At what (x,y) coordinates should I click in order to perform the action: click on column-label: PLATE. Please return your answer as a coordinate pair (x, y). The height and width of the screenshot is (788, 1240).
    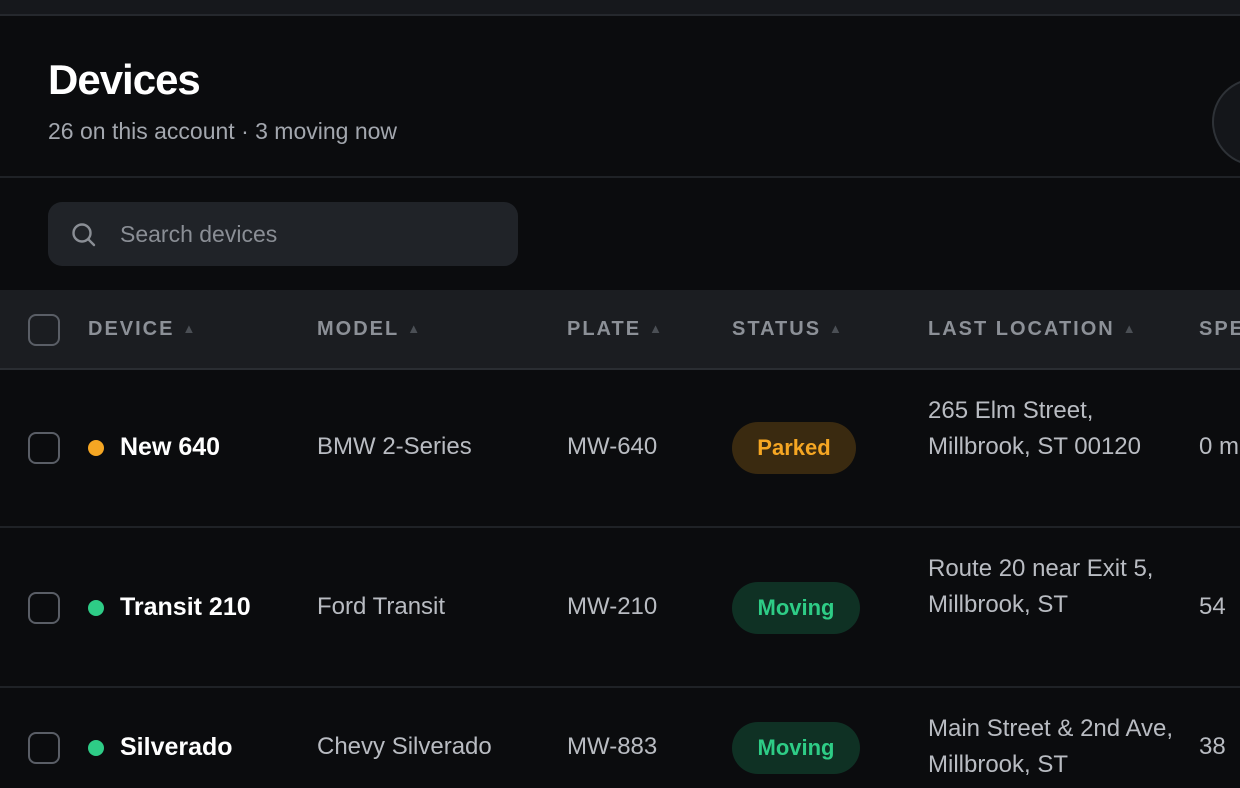
    Looking at the image, I should click on (604, 329).